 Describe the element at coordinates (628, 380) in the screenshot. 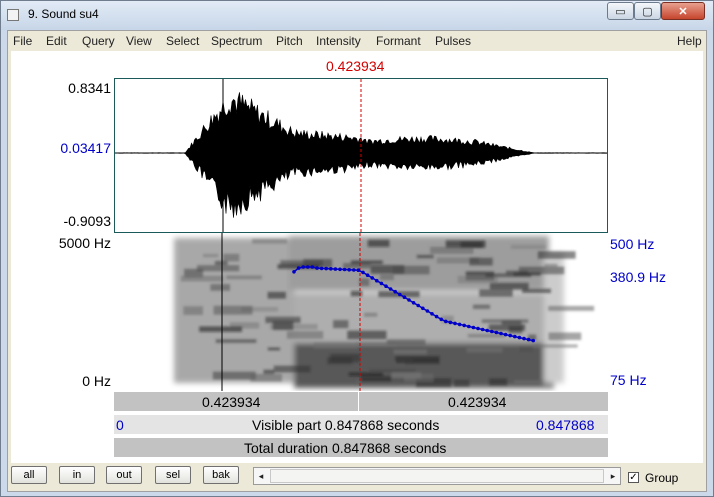

I see `pitch-bottom-label: 75 Hz` at that location.